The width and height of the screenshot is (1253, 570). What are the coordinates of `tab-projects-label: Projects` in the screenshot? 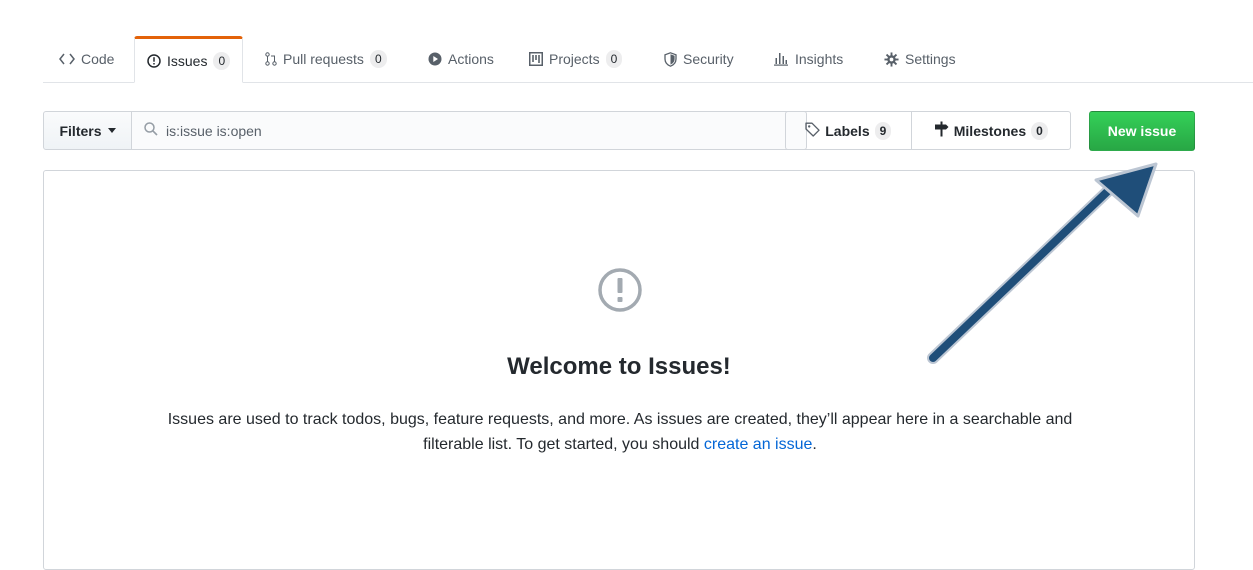 It's located at (574, 59).